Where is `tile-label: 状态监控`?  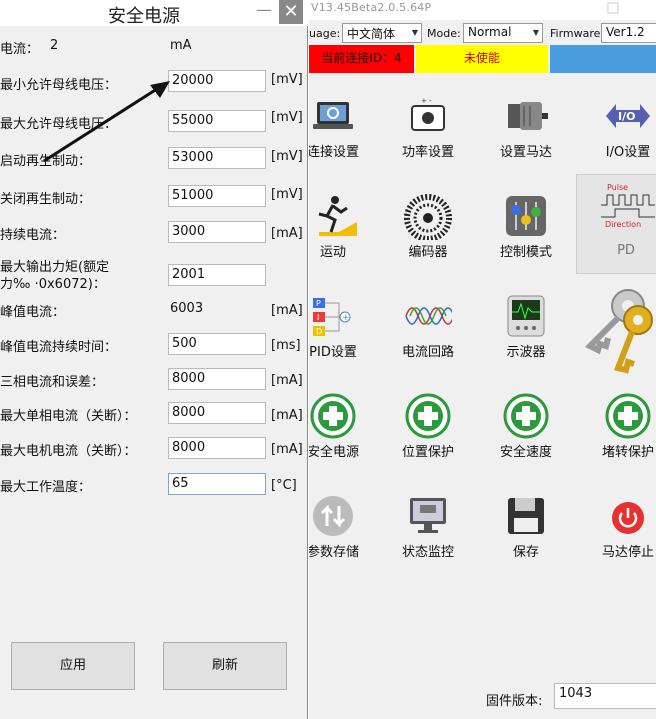
tile-label: 状态监控 is located at coordinates (427, 552).